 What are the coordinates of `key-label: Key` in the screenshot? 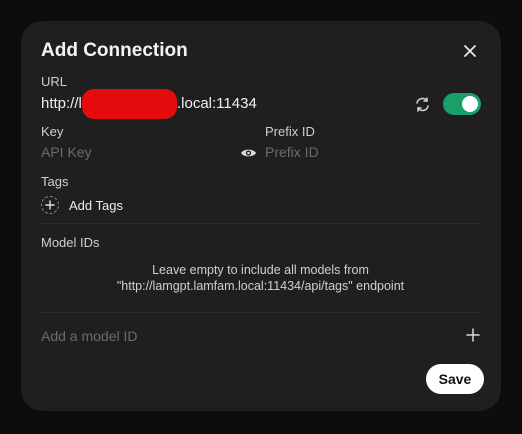 It's located at (52, 131).